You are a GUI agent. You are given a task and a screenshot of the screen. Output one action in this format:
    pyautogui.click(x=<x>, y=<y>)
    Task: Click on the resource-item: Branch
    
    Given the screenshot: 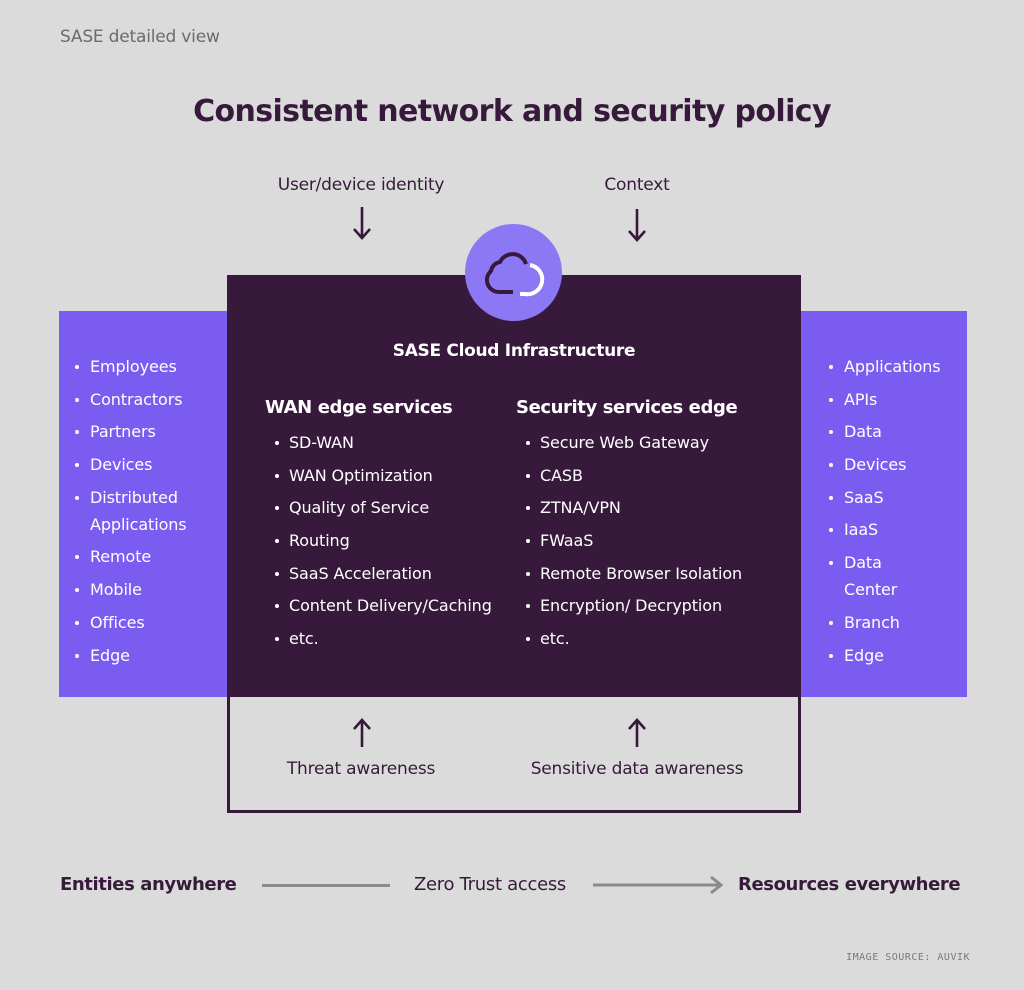 What is the action you would take?
    pyautogui.click(x=871, y=622)
    